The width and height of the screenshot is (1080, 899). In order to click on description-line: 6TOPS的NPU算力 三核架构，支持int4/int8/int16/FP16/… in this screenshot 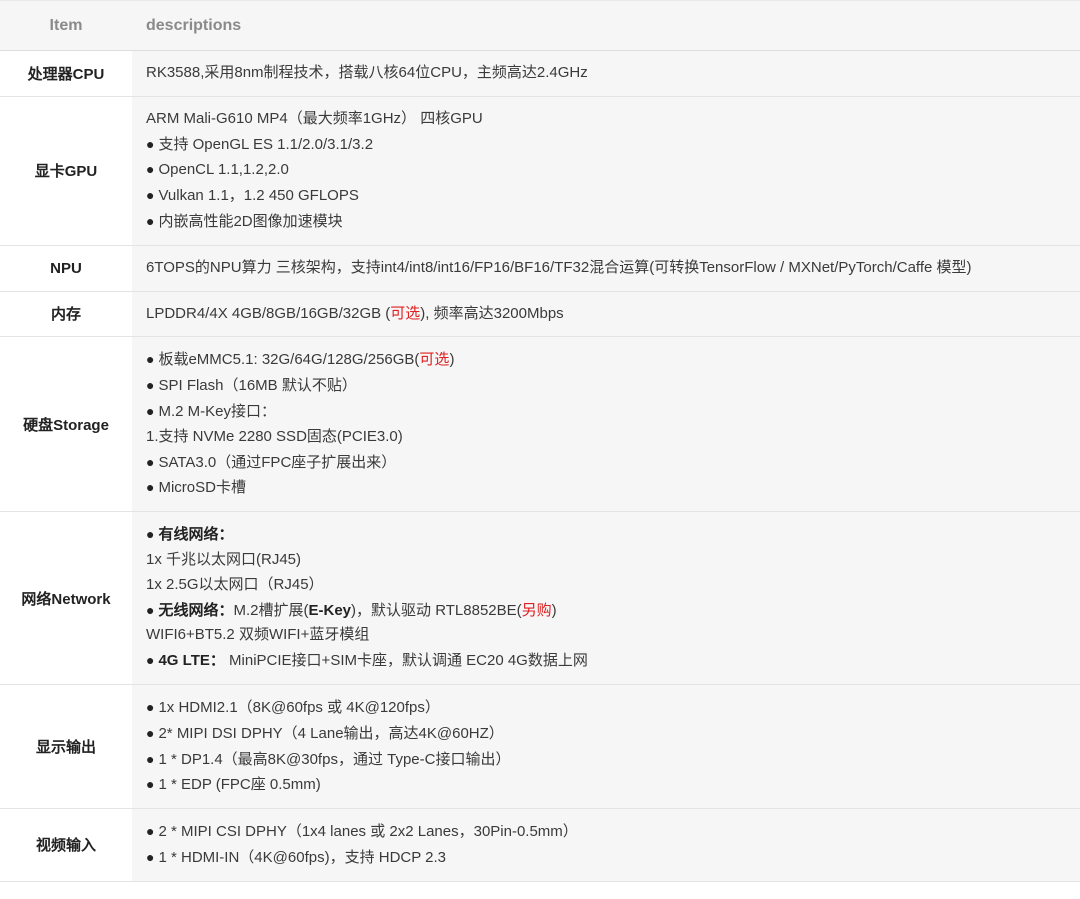, I will do `click(613, 268)`.